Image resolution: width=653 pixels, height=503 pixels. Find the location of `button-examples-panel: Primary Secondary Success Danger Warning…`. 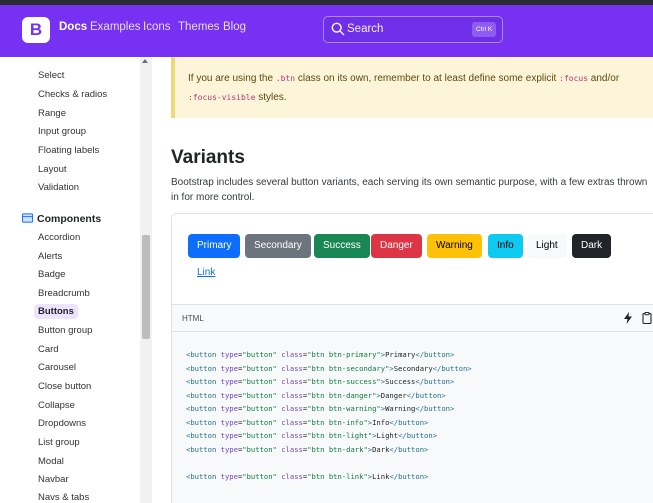

button-examples-panel: Primary Secondary Success Danger Warning… is located at coordinates (412, 259).